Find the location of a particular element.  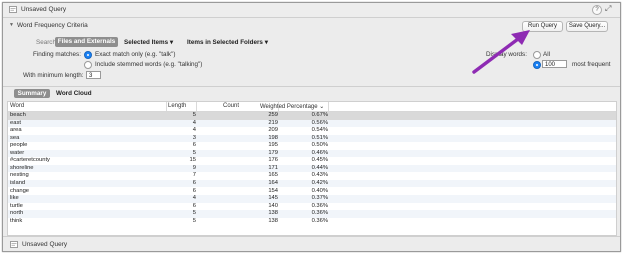

exact-match-label: Exact match only (e.g. "talk") is located at coordinates (135, 54).